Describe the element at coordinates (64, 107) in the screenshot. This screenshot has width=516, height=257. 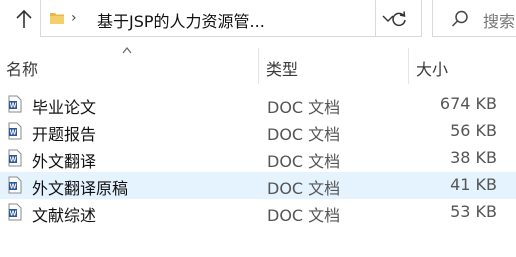
I see `file-name: 毕业论文` at that location.